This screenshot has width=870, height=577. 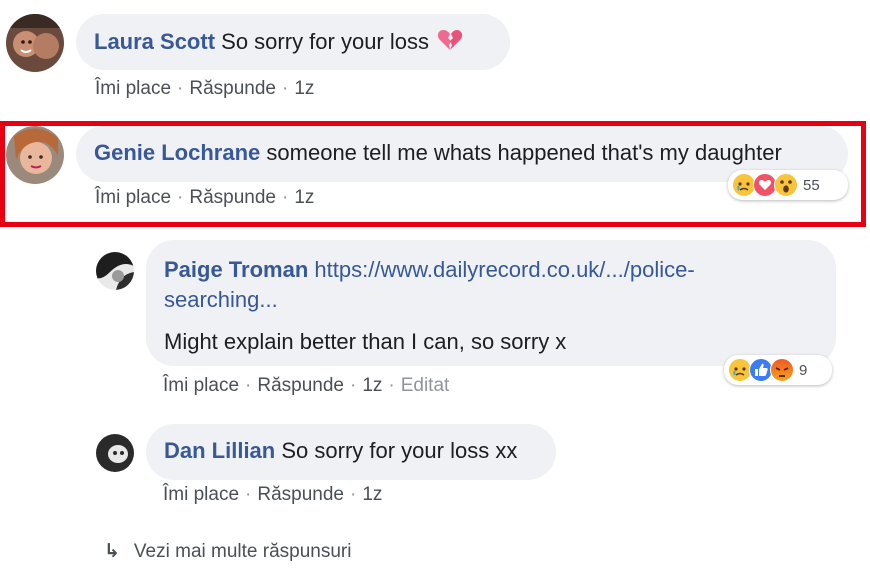 I want to click on angry-reaction-icon, so click(x=782, y=370).